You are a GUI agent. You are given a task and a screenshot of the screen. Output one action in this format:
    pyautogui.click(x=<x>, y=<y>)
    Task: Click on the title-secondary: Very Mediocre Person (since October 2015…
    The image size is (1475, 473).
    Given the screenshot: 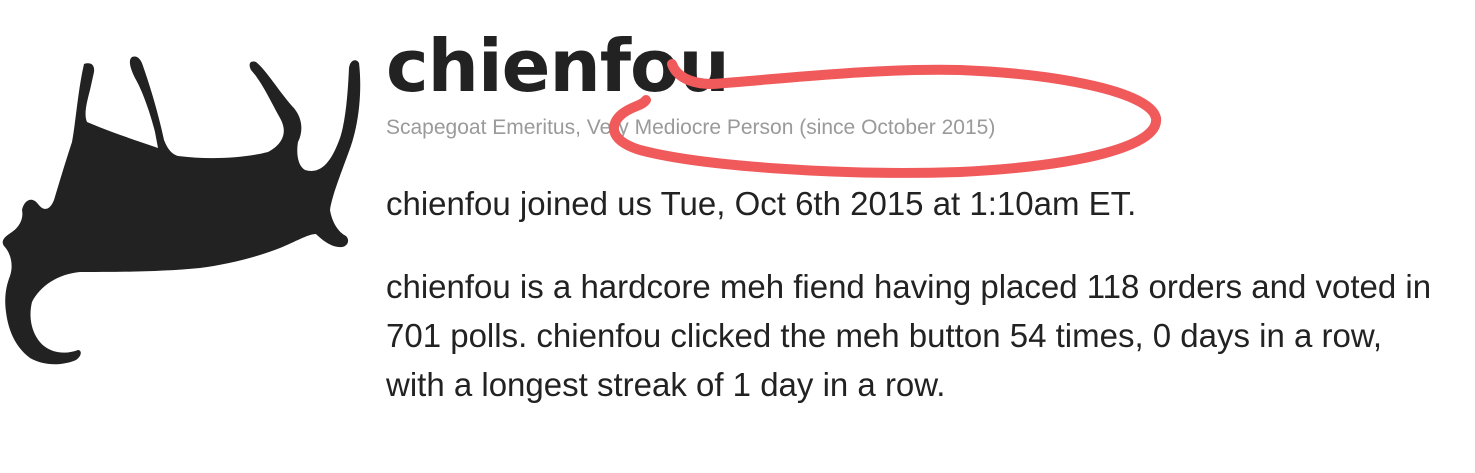 What is the action you would take?
    pyautogui.click(x=791, y=127)
    